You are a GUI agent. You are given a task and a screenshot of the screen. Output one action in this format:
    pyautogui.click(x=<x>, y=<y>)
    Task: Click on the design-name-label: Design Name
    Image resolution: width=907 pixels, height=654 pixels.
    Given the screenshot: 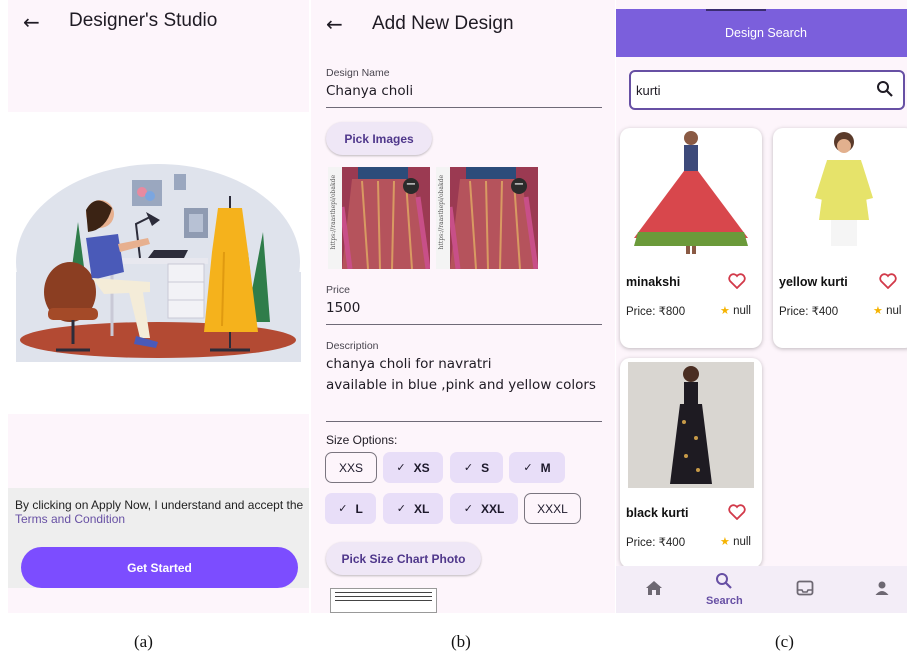 What is the action you would take?
    pyautogui.click(x=358, y=73)
    